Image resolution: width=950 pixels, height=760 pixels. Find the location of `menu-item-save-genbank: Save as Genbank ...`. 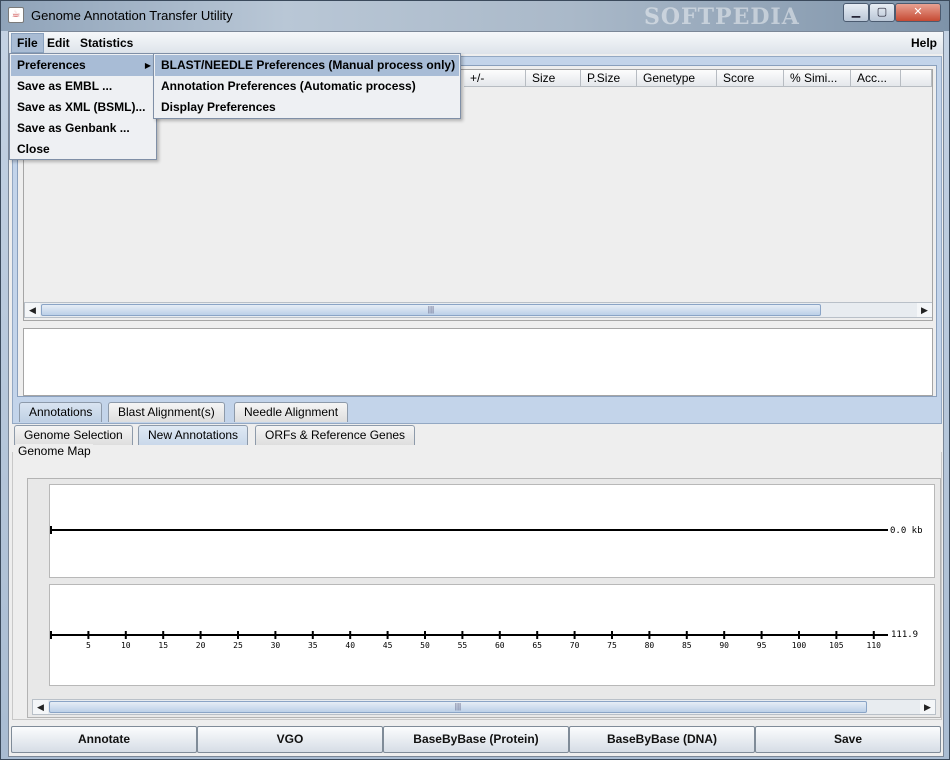

menu-item-save-genbank: Save as Genbank ... is located at coordinates (83, 128).